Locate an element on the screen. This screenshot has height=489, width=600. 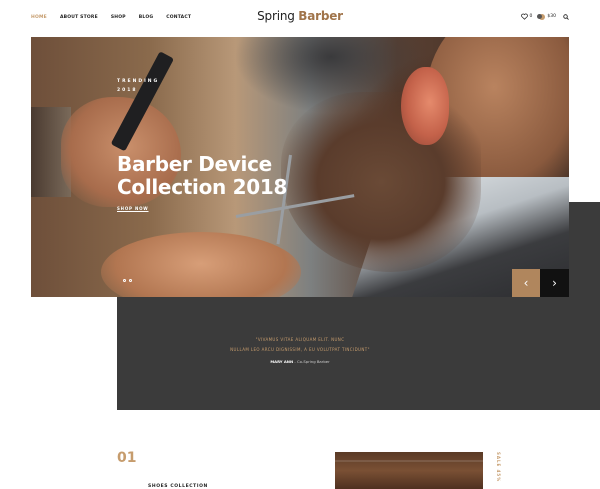
hero-image-hand-scissors is located at coordinates (201, 264).